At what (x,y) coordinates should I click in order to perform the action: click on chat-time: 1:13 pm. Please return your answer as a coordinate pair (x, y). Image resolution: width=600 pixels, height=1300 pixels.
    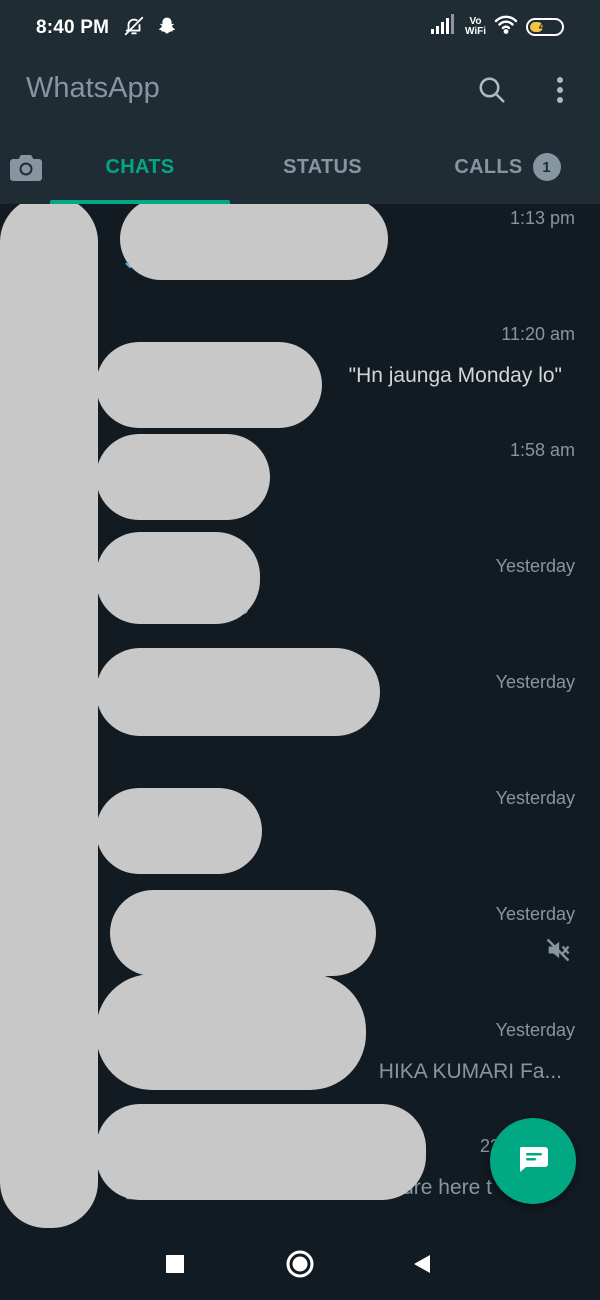
    Looking at the image, I should click on (542, 218).